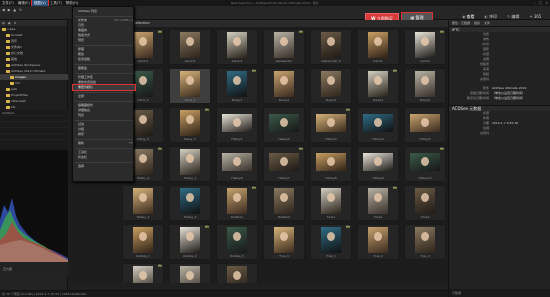  What do you see at coordinates (493, 16) in the screenshot?
I see `view-tab-label: 冲印` at bounding box center [493, 16].